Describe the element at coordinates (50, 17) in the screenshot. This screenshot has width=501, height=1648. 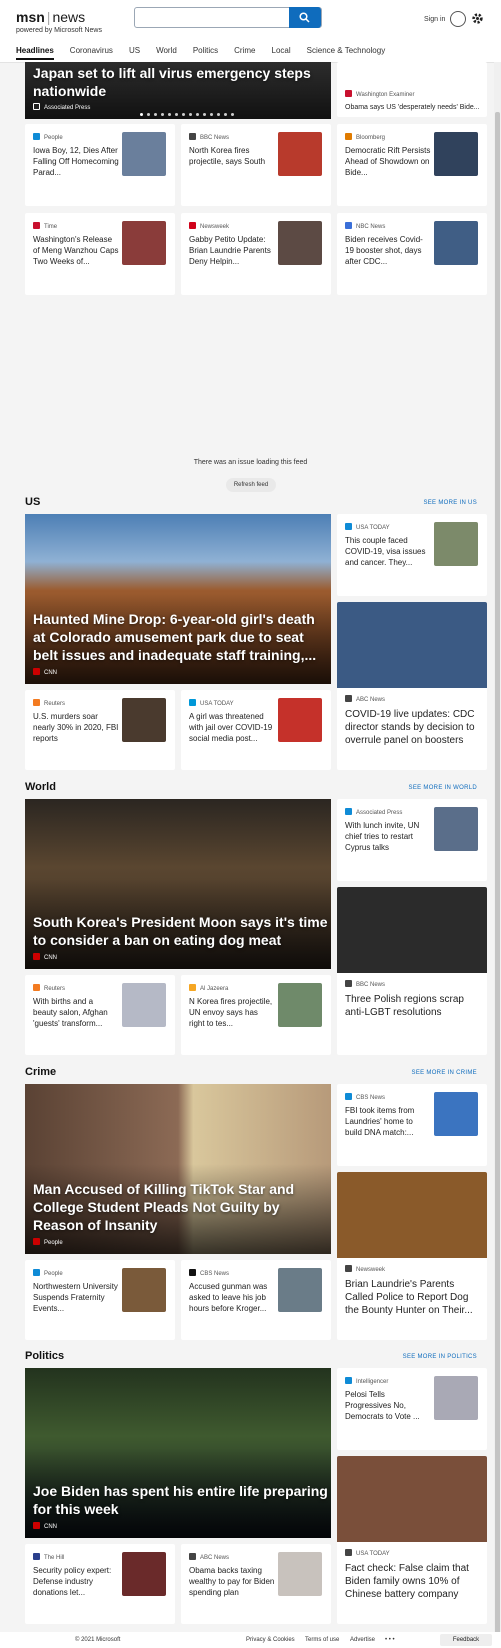
I see `msn-logo: msn | news` at that location.